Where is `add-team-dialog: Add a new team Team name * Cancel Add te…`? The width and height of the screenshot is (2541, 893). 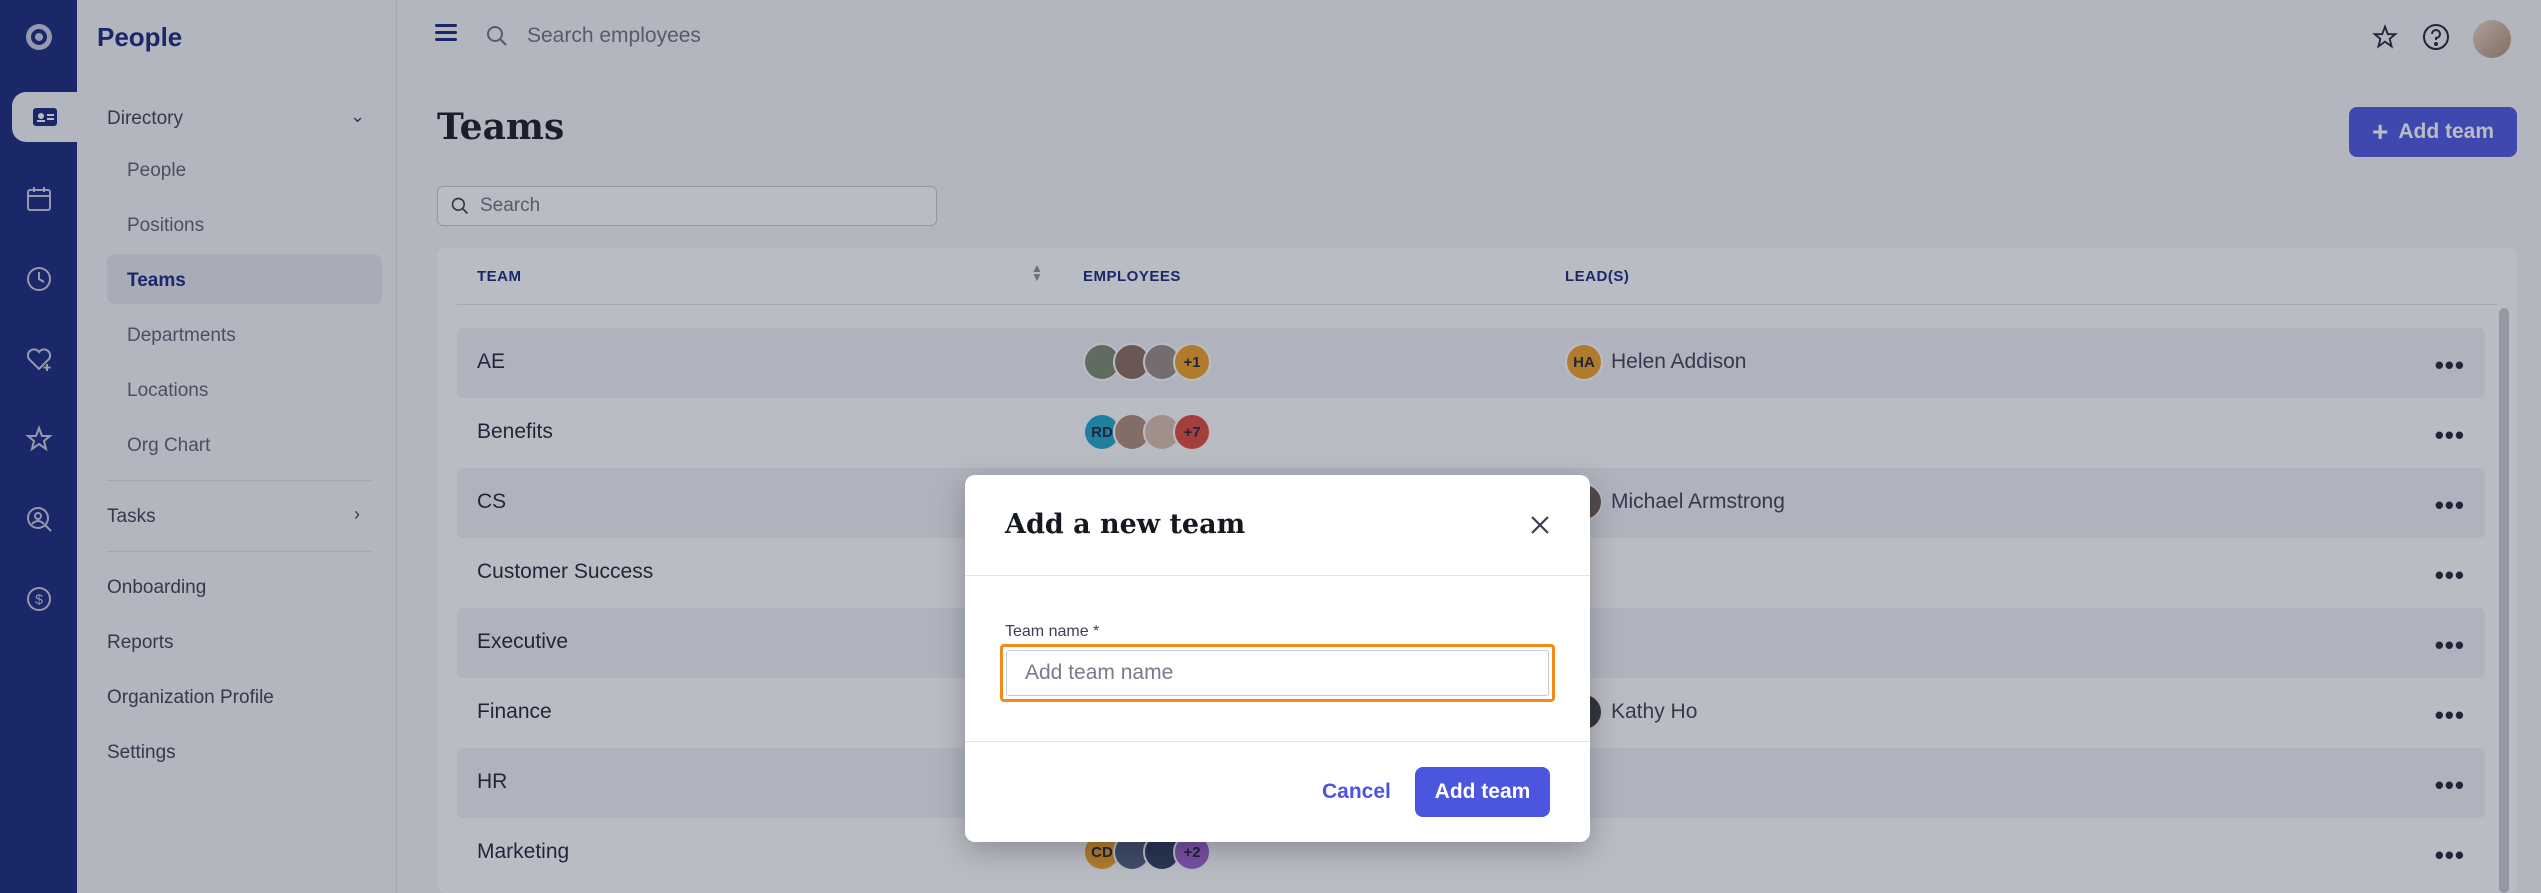
add-team-dialog: Add a new team Team name * Cancel Add te… is located at coordinates (1277, 658).